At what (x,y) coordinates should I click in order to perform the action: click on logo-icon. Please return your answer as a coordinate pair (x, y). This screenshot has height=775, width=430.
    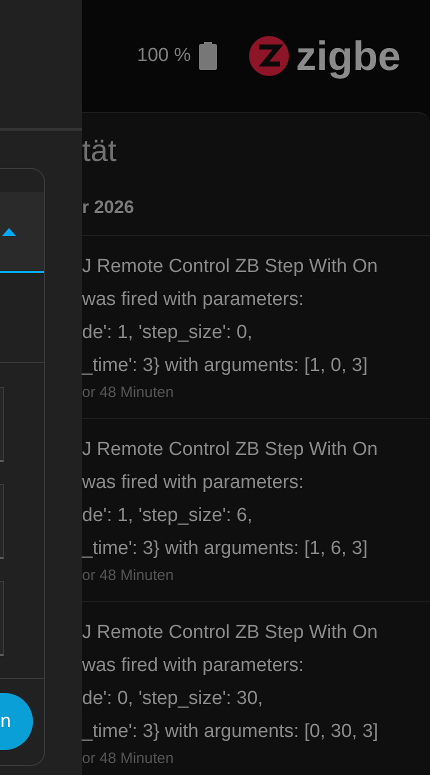
    Looking at the image, I should click on (268, 56).